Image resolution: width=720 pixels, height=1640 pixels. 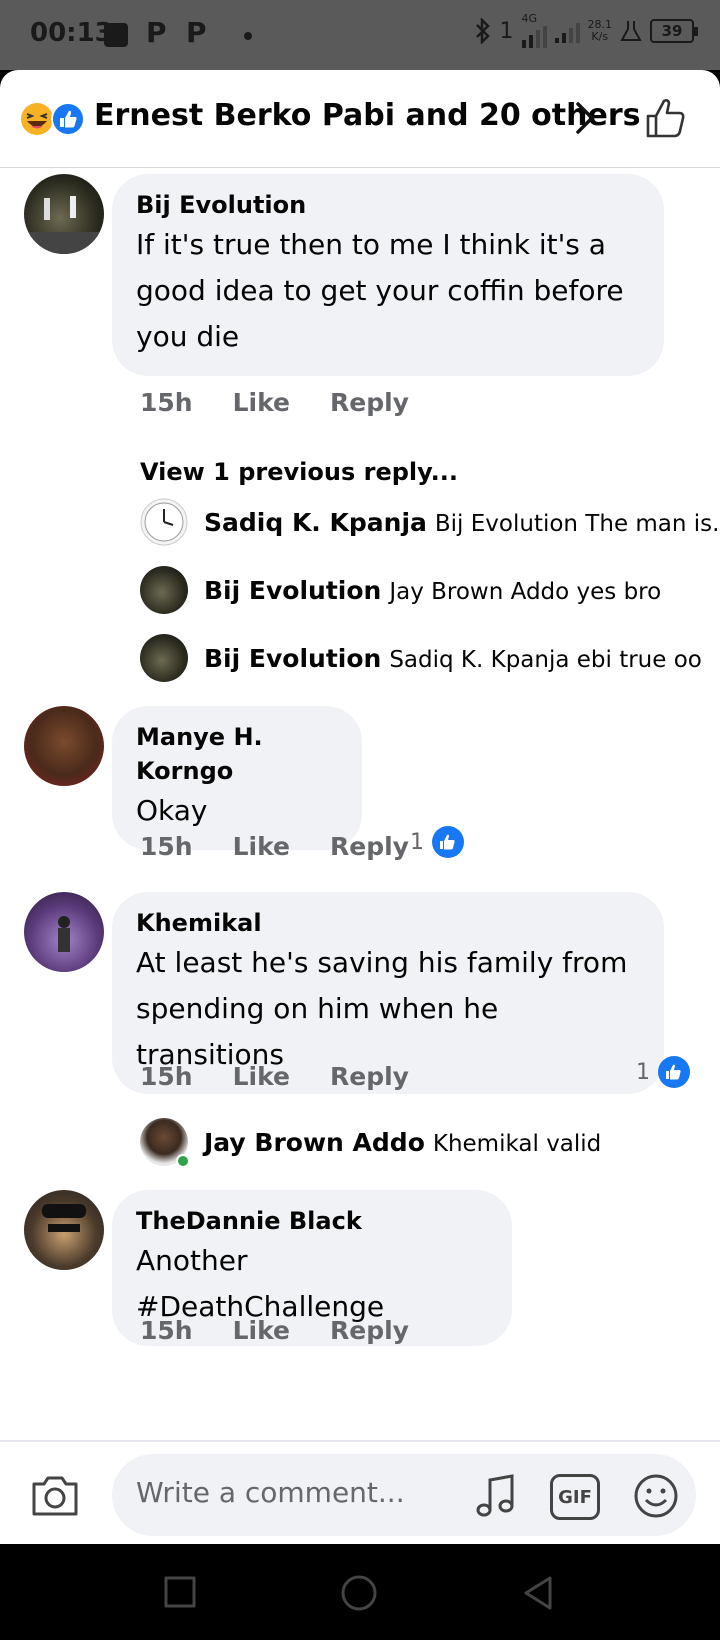 I want to click on comment-author: Manye H. Korngo, so click(x=237, y=754).